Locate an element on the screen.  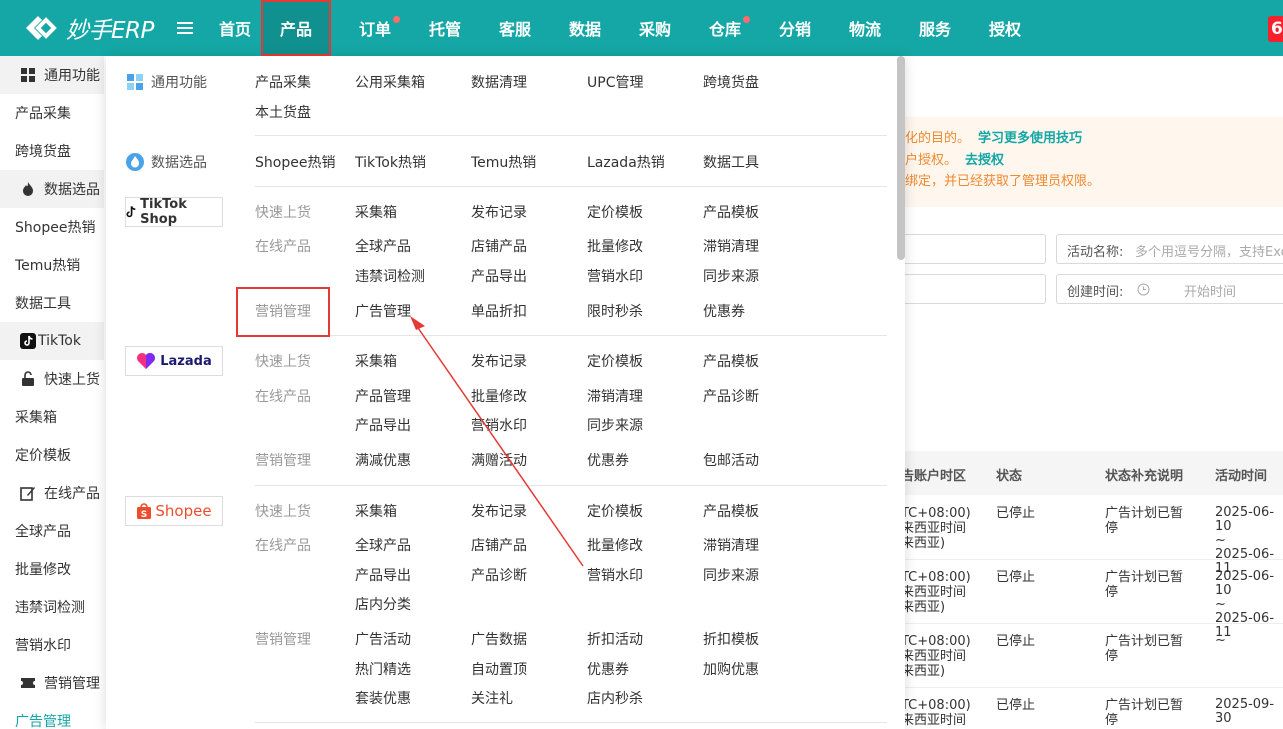
menu-item: 广告数据 is located at coordinates (499, 639).